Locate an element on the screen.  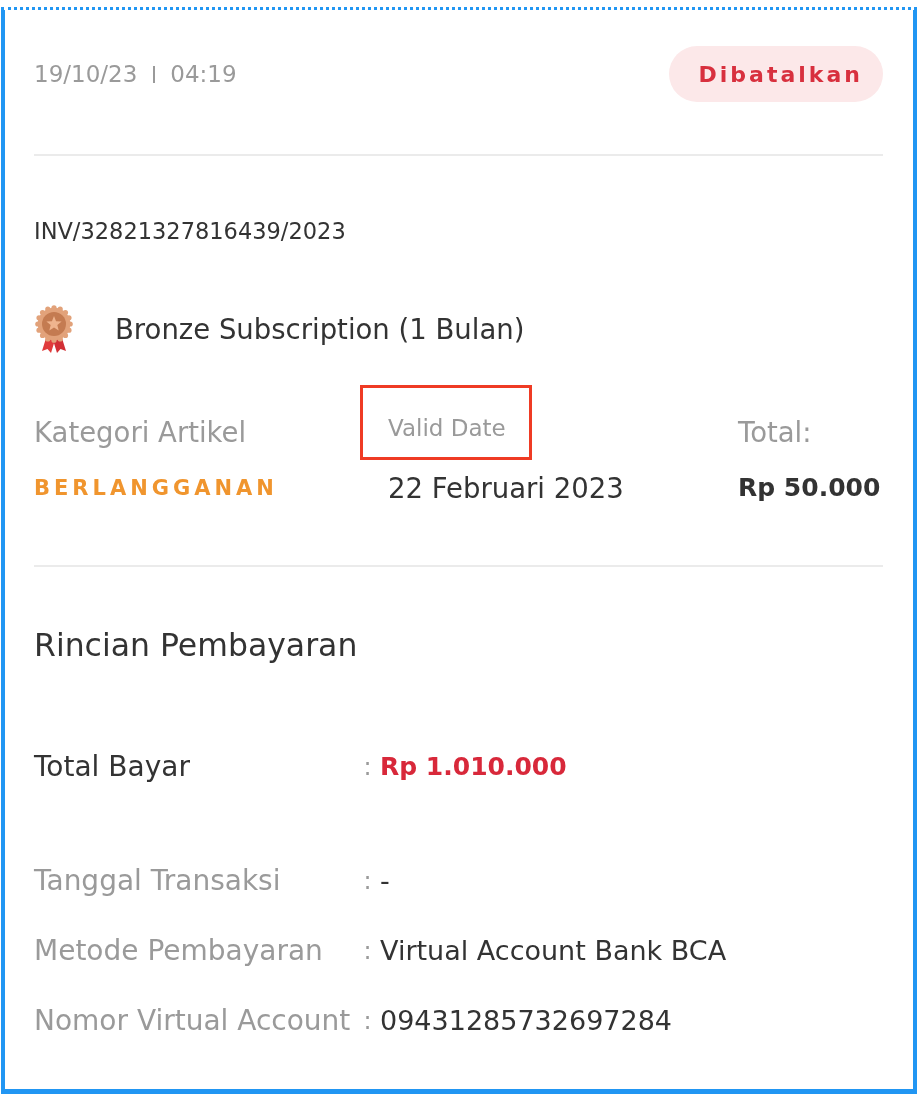
status-badge: Dibatalkan is located at coordinates (775, 74).